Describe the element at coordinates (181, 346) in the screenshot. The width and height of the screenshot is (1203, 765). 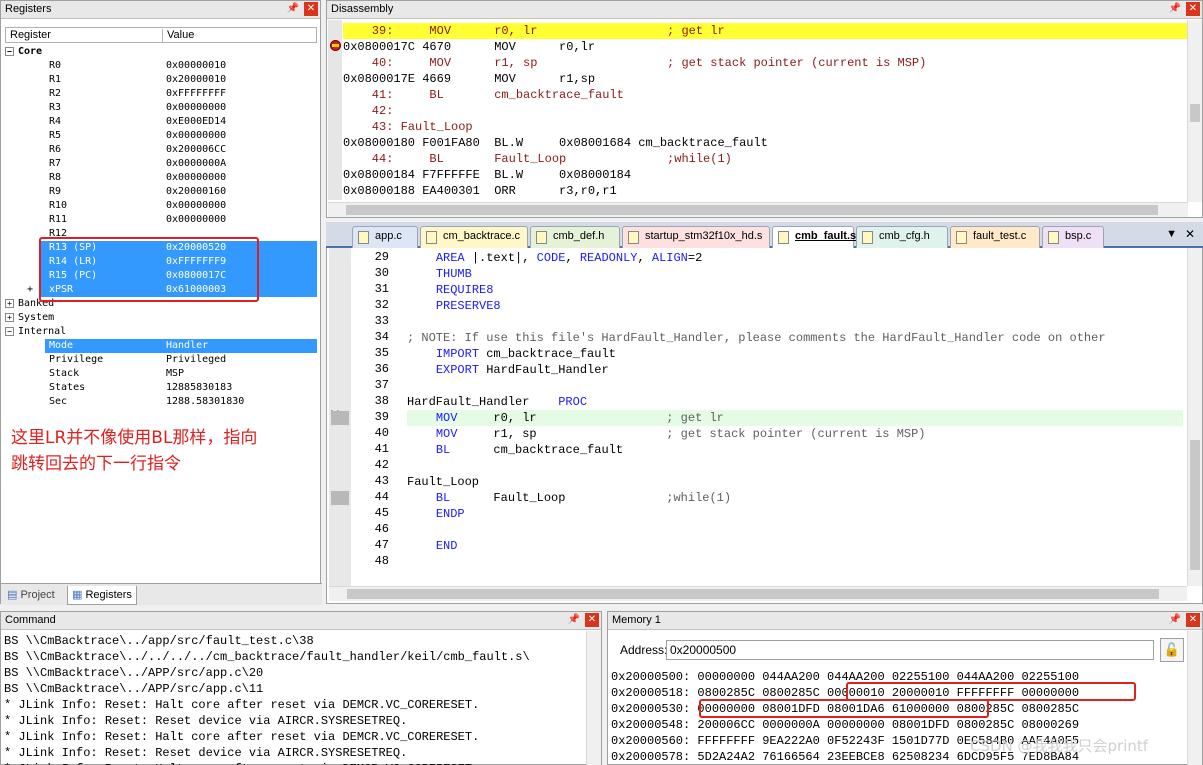
I see `internal-row: Mode Handler` at that location.